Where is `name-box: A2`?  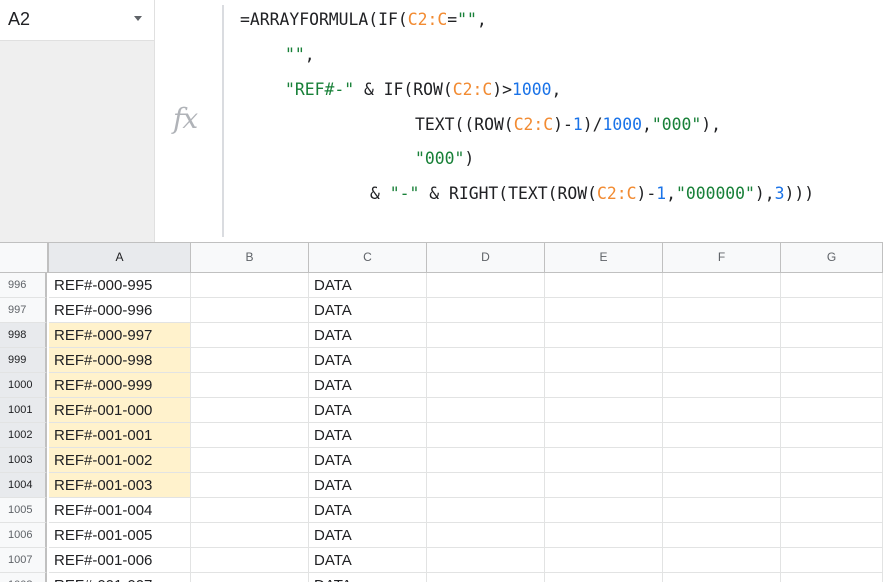 name-box: A2 is located at coordinates (77, 20).